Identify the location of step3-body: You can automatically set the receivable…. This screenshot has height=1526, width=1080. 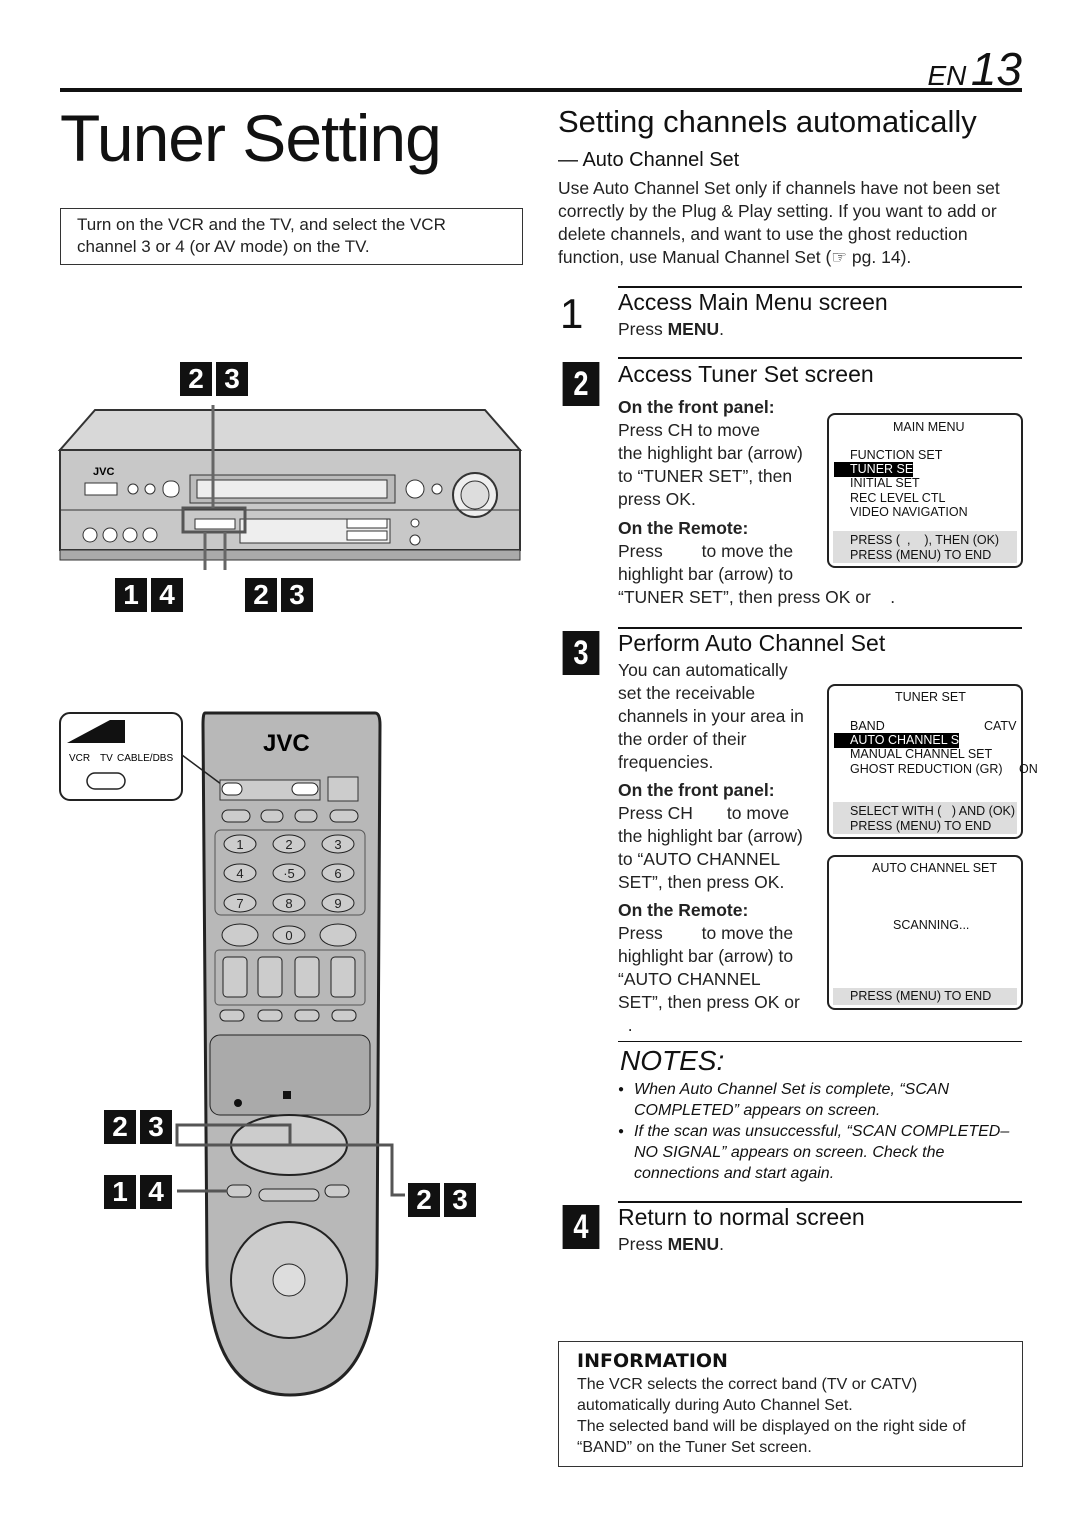
(723, 848).